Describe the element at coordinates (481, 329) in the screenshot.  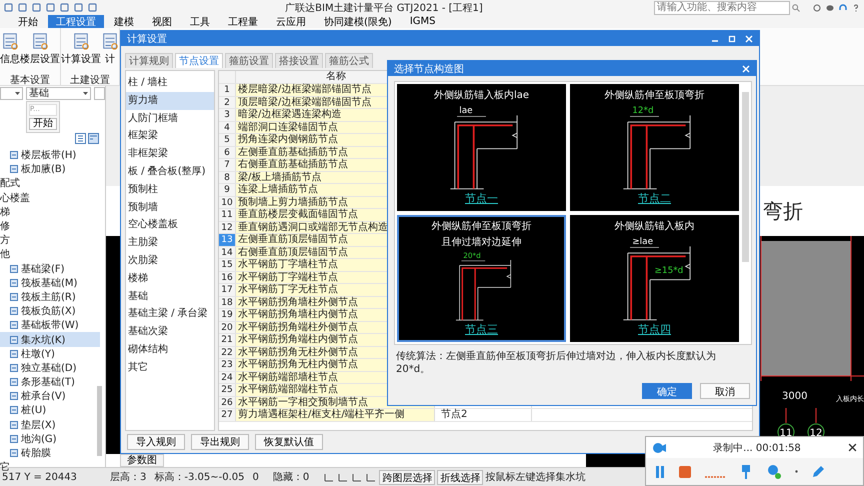
I see `node-link: 节点三` at that location.